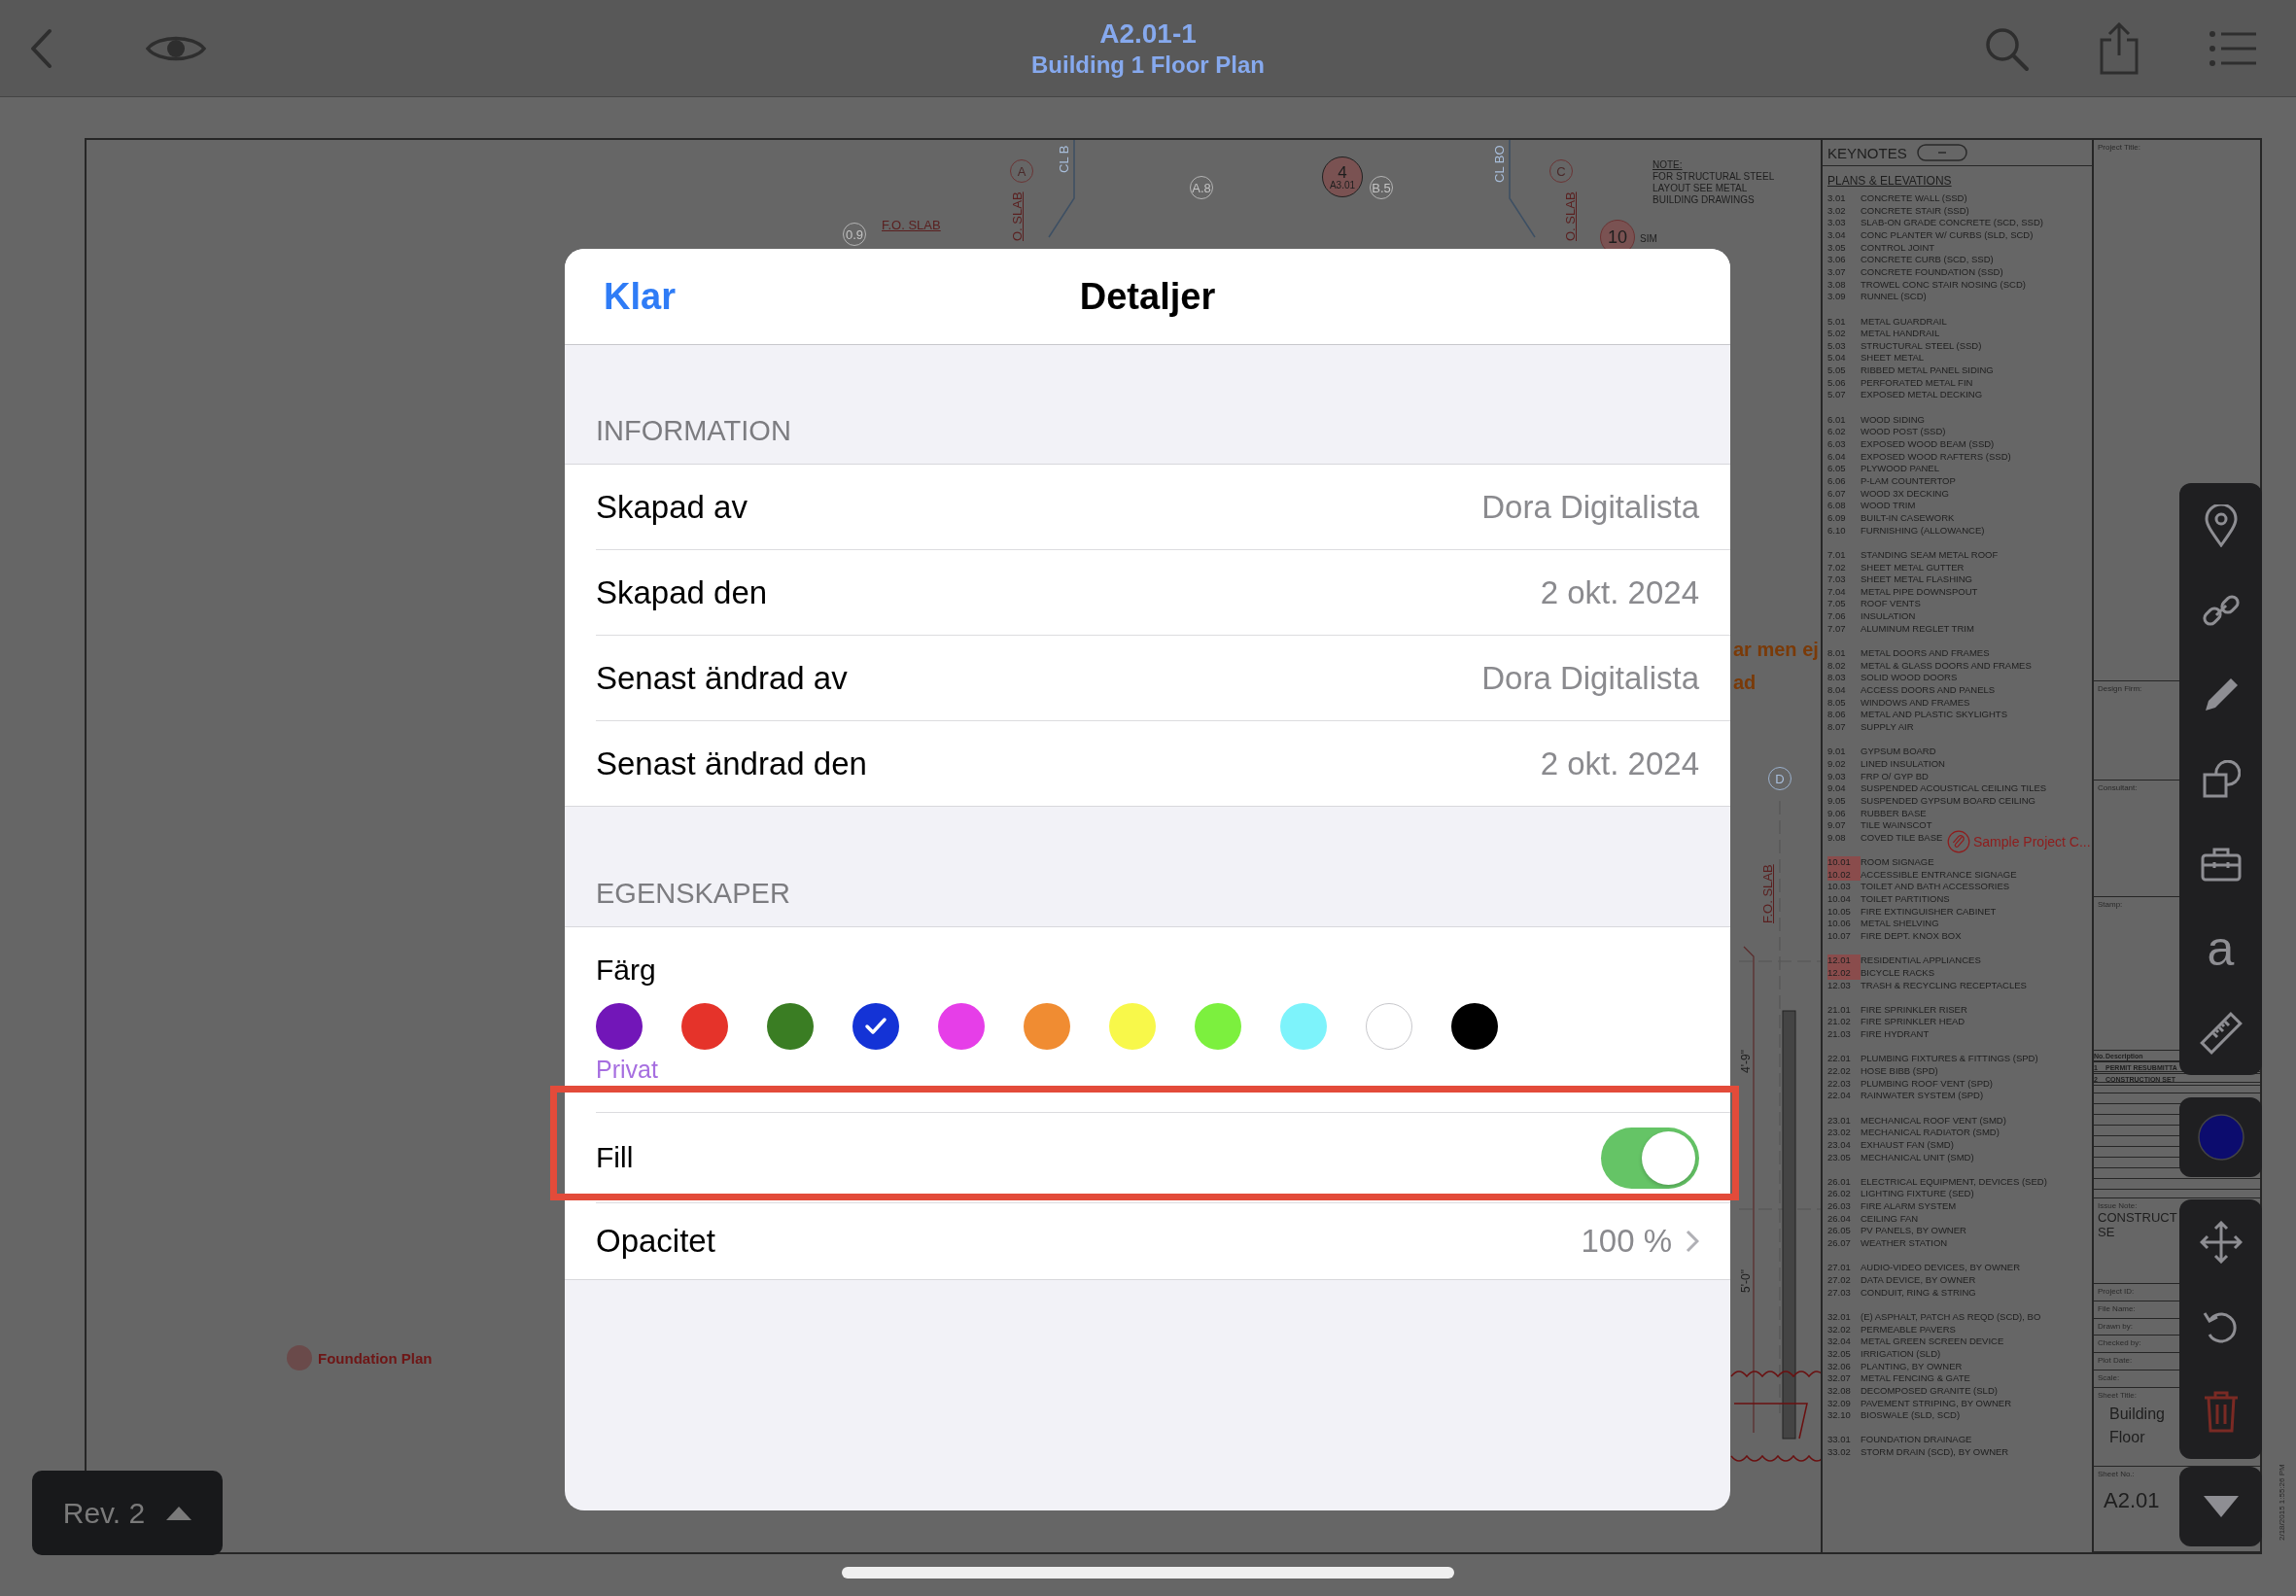 The width and height of the screenshot is (2296, 1596). What do you see at coordinates (1915, 1378) in the screenshot?
I see `keynote-text: METAL FENCING & GATE` at bounding box center [1915, 1378].